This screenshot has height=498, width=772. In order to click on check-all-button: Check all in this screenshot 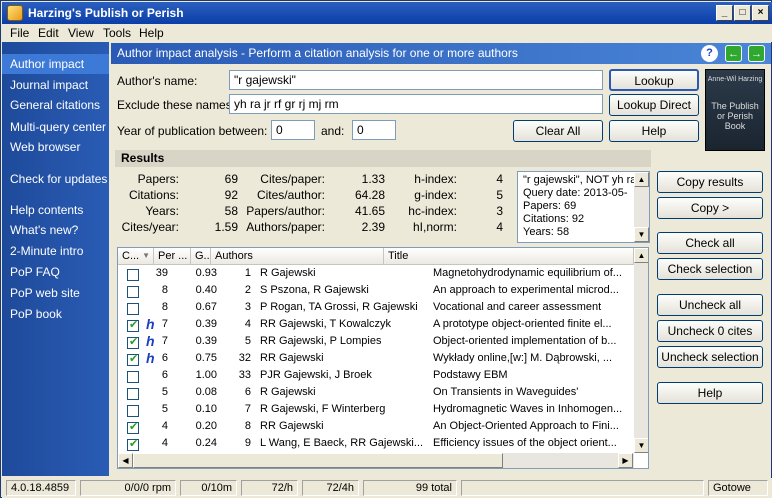, I will do `click(710, 243)`.